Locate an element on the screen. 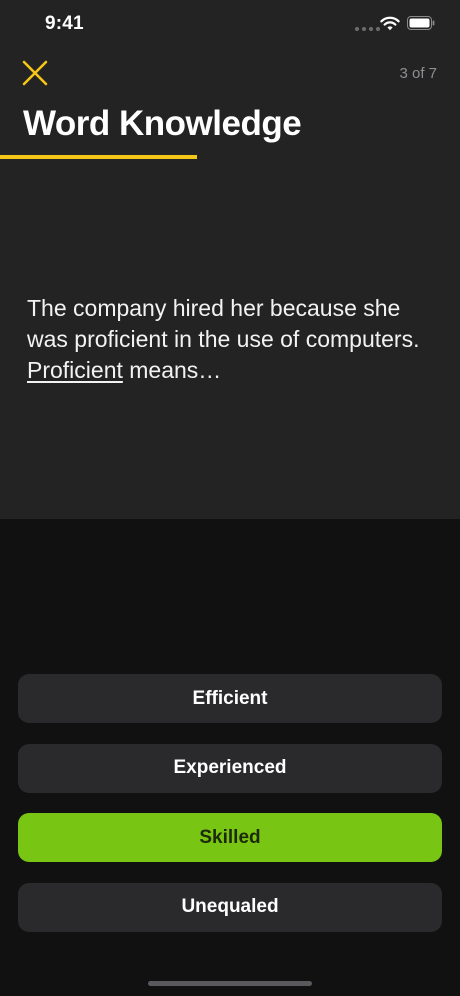 Image resolution: width=460 pixels, height=996 pixels. battery-icon is located at coordinates (421, 23).